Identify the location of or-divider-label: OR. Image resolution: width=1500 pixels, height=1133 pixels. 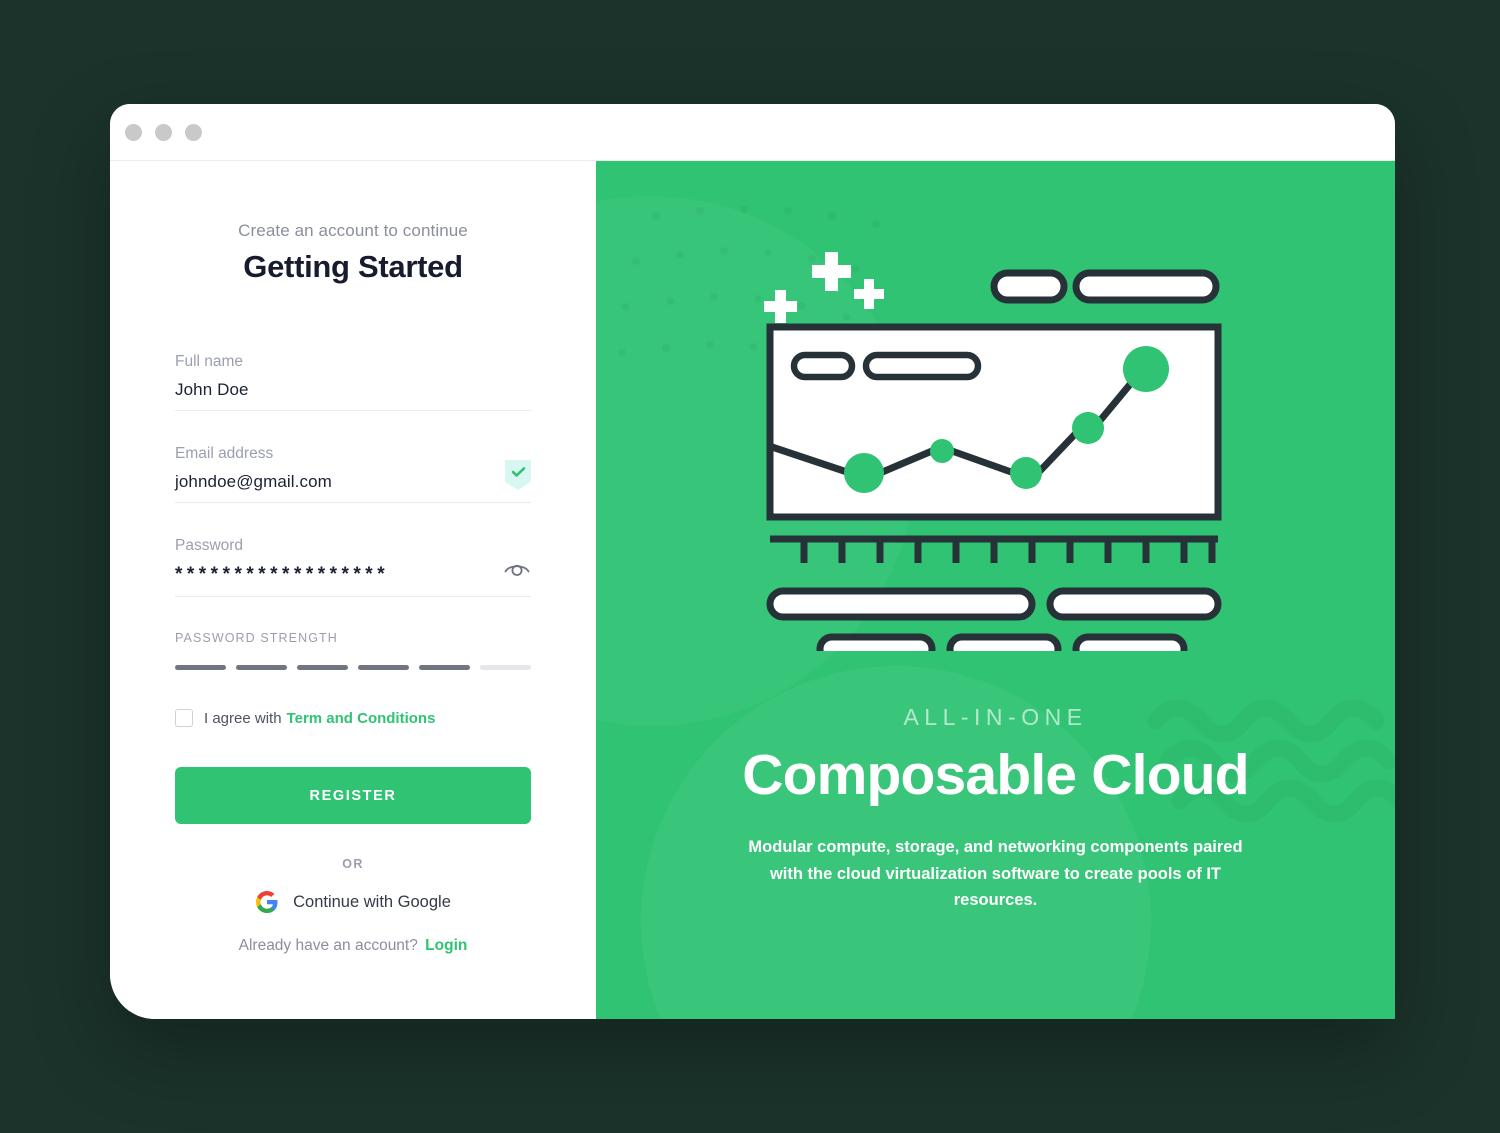
(353, 864).